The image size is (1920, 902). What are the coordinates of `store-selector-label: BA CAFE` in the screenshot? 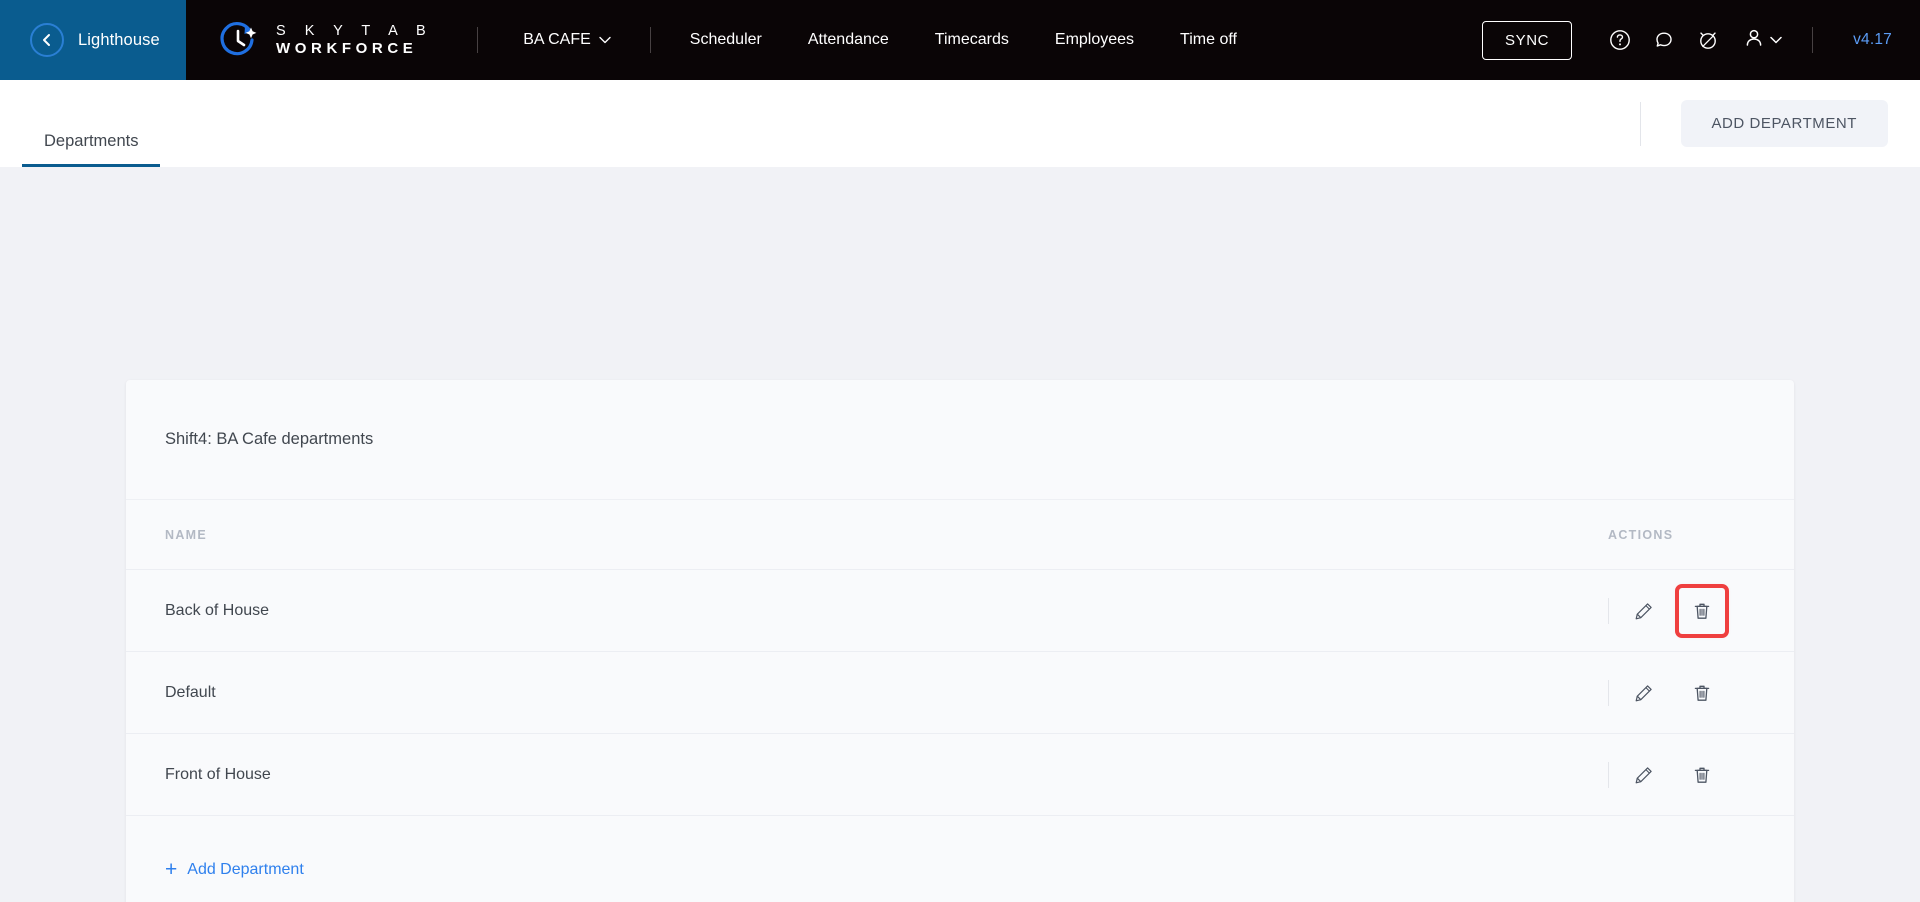 It's located at (557, 39).